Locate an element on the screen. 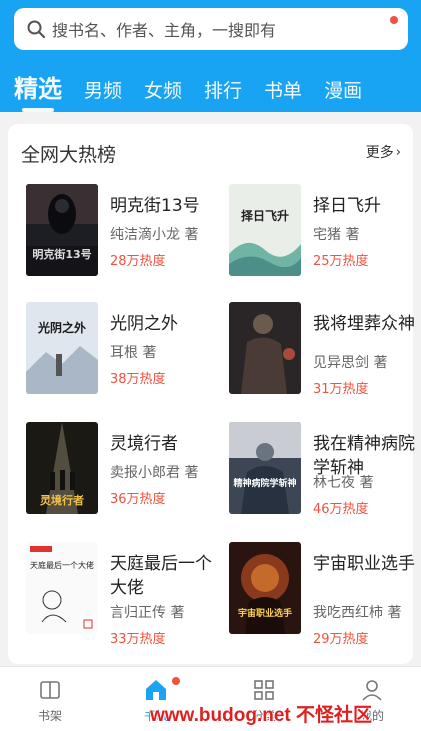  book-author: 言归正传 著 is located at coordinates (147, 613).